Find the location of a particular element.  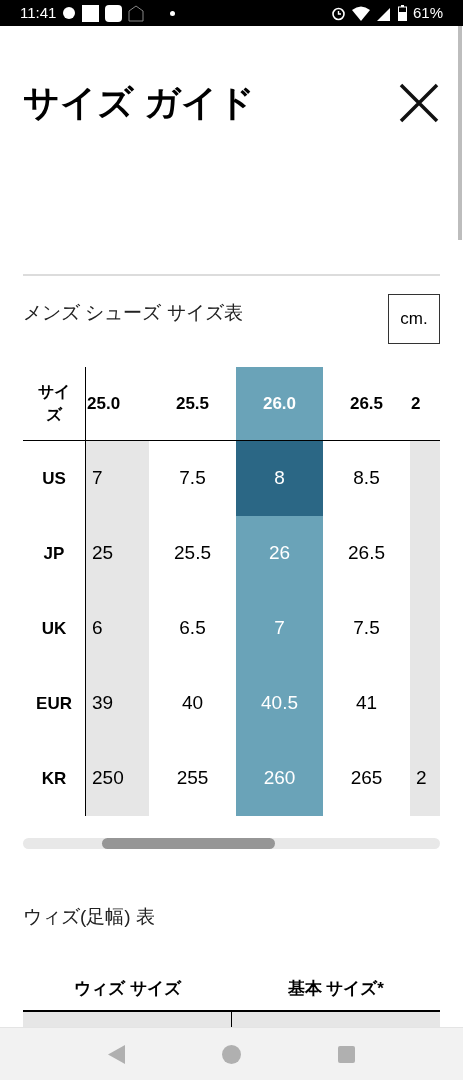

recents-icon is located at coordinates (346, 1054).